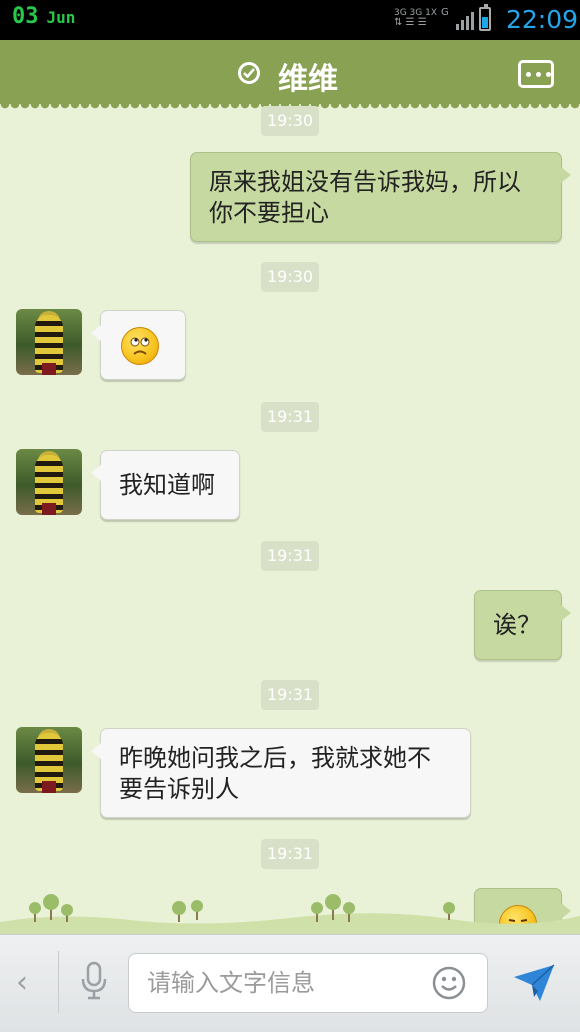 The width and height of the screenshot is (580, 1032). I want to click on message-text: 诶？, so click(517, 625).